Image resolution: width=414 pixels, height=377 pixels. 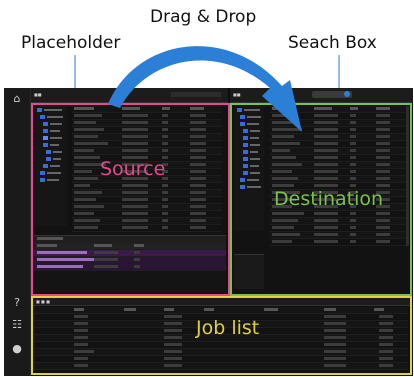 What do you see at coordinates (17, 232) in the screenshot?
I see `left-navigation-bar: ⌂ ? ☷ ●` at bounding box center [17, 232].